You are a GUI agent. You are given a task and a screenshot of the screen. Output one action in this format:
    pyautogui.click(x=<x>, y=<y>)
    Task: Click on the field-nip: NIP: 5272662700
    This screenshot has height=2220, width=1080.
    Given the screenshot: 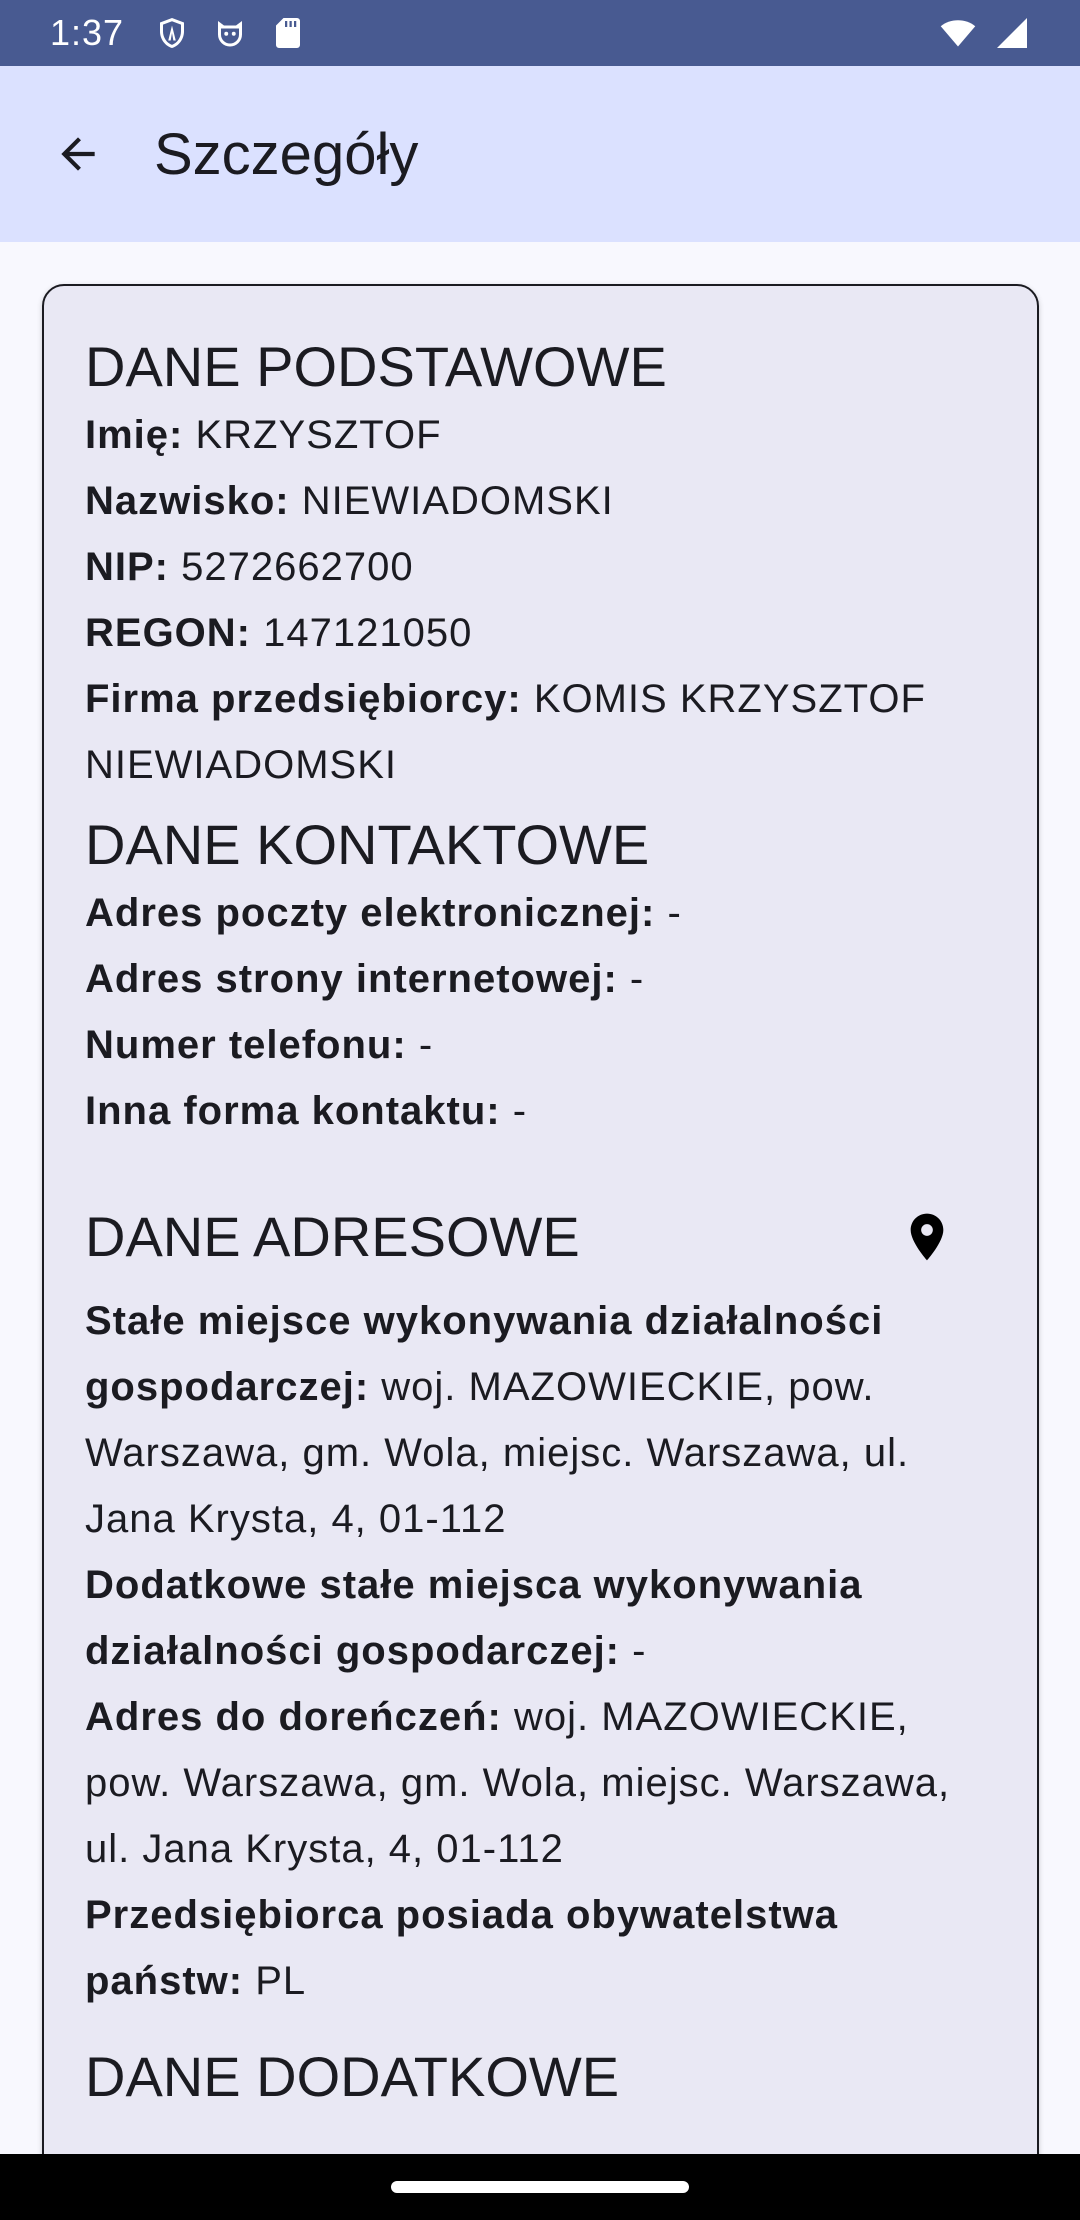 What is the action you would take?
    pyautogui.click(x=541, y=567)
    